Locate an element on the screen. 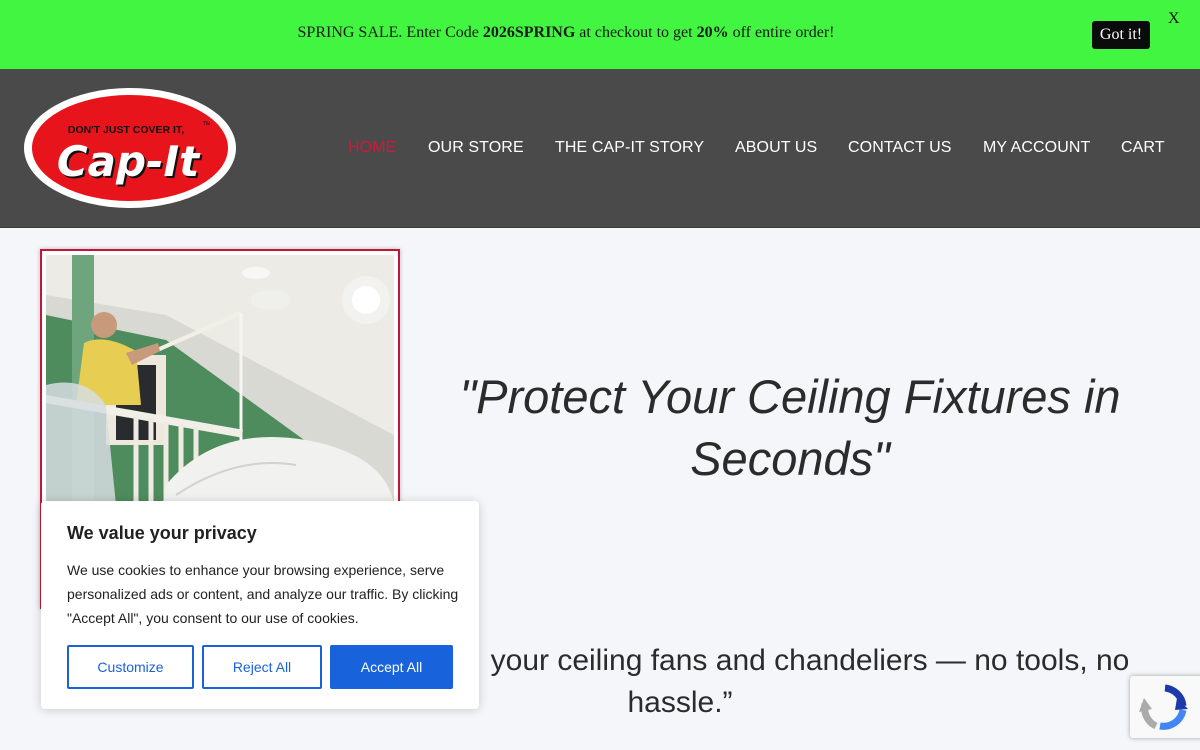 The image size is (1200, 750). cap-it-logo: DON'T JUST COVER IT, TM Cap-It Cap-It is located at coordinates (130, 148).